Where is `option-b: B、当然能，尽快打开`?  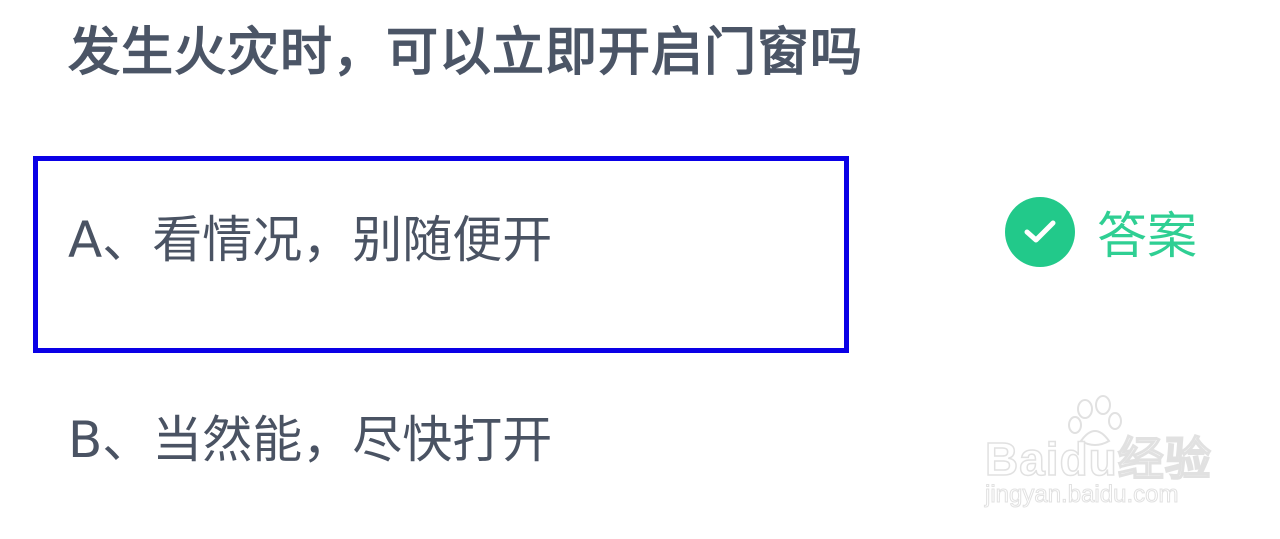 option-b: B、当然能，尽快打开 is located at coordinates (310, 436).